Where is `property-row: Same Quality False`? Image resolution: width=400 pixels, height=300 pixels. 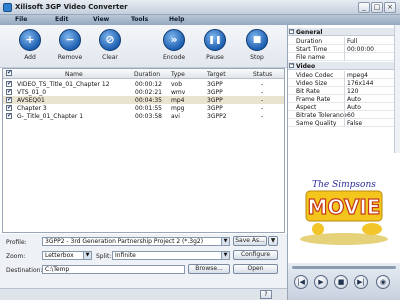
property-row: Same Quality False is located at coordinates (344, 123).